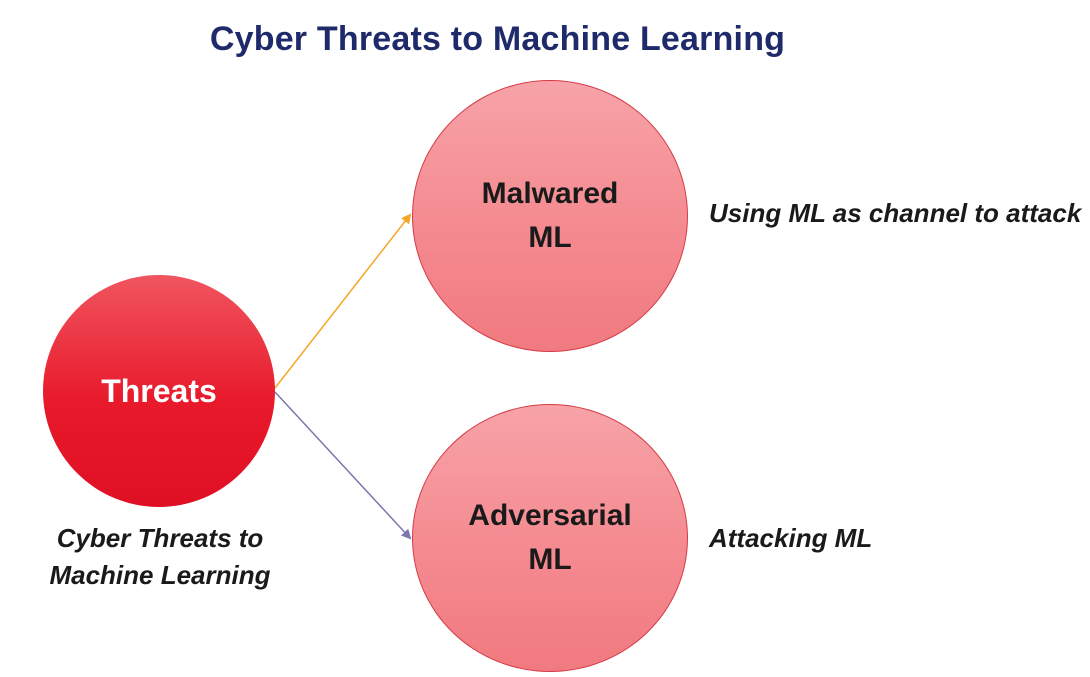 Image resolution: width=1090 pixels, height=677 pixels. I want to click on arrow-threats-to-adversarial, so click(343, 465).